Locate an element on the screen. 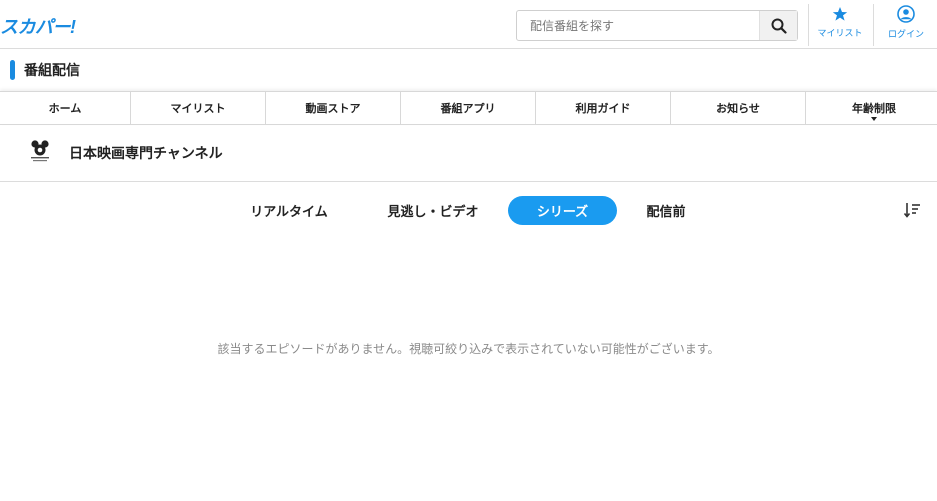  nav-item-guide: 利用ガイド is located at coordinates (603, 108).